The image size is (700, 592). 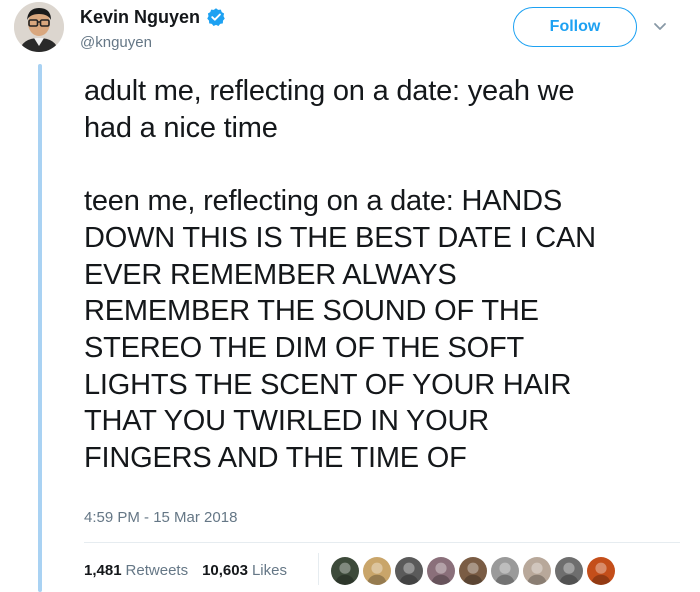 What do you see at coordinates (153, 42) in the screenshot?
I see `author-handle: @knguyen` at bounding box center [153, 42].